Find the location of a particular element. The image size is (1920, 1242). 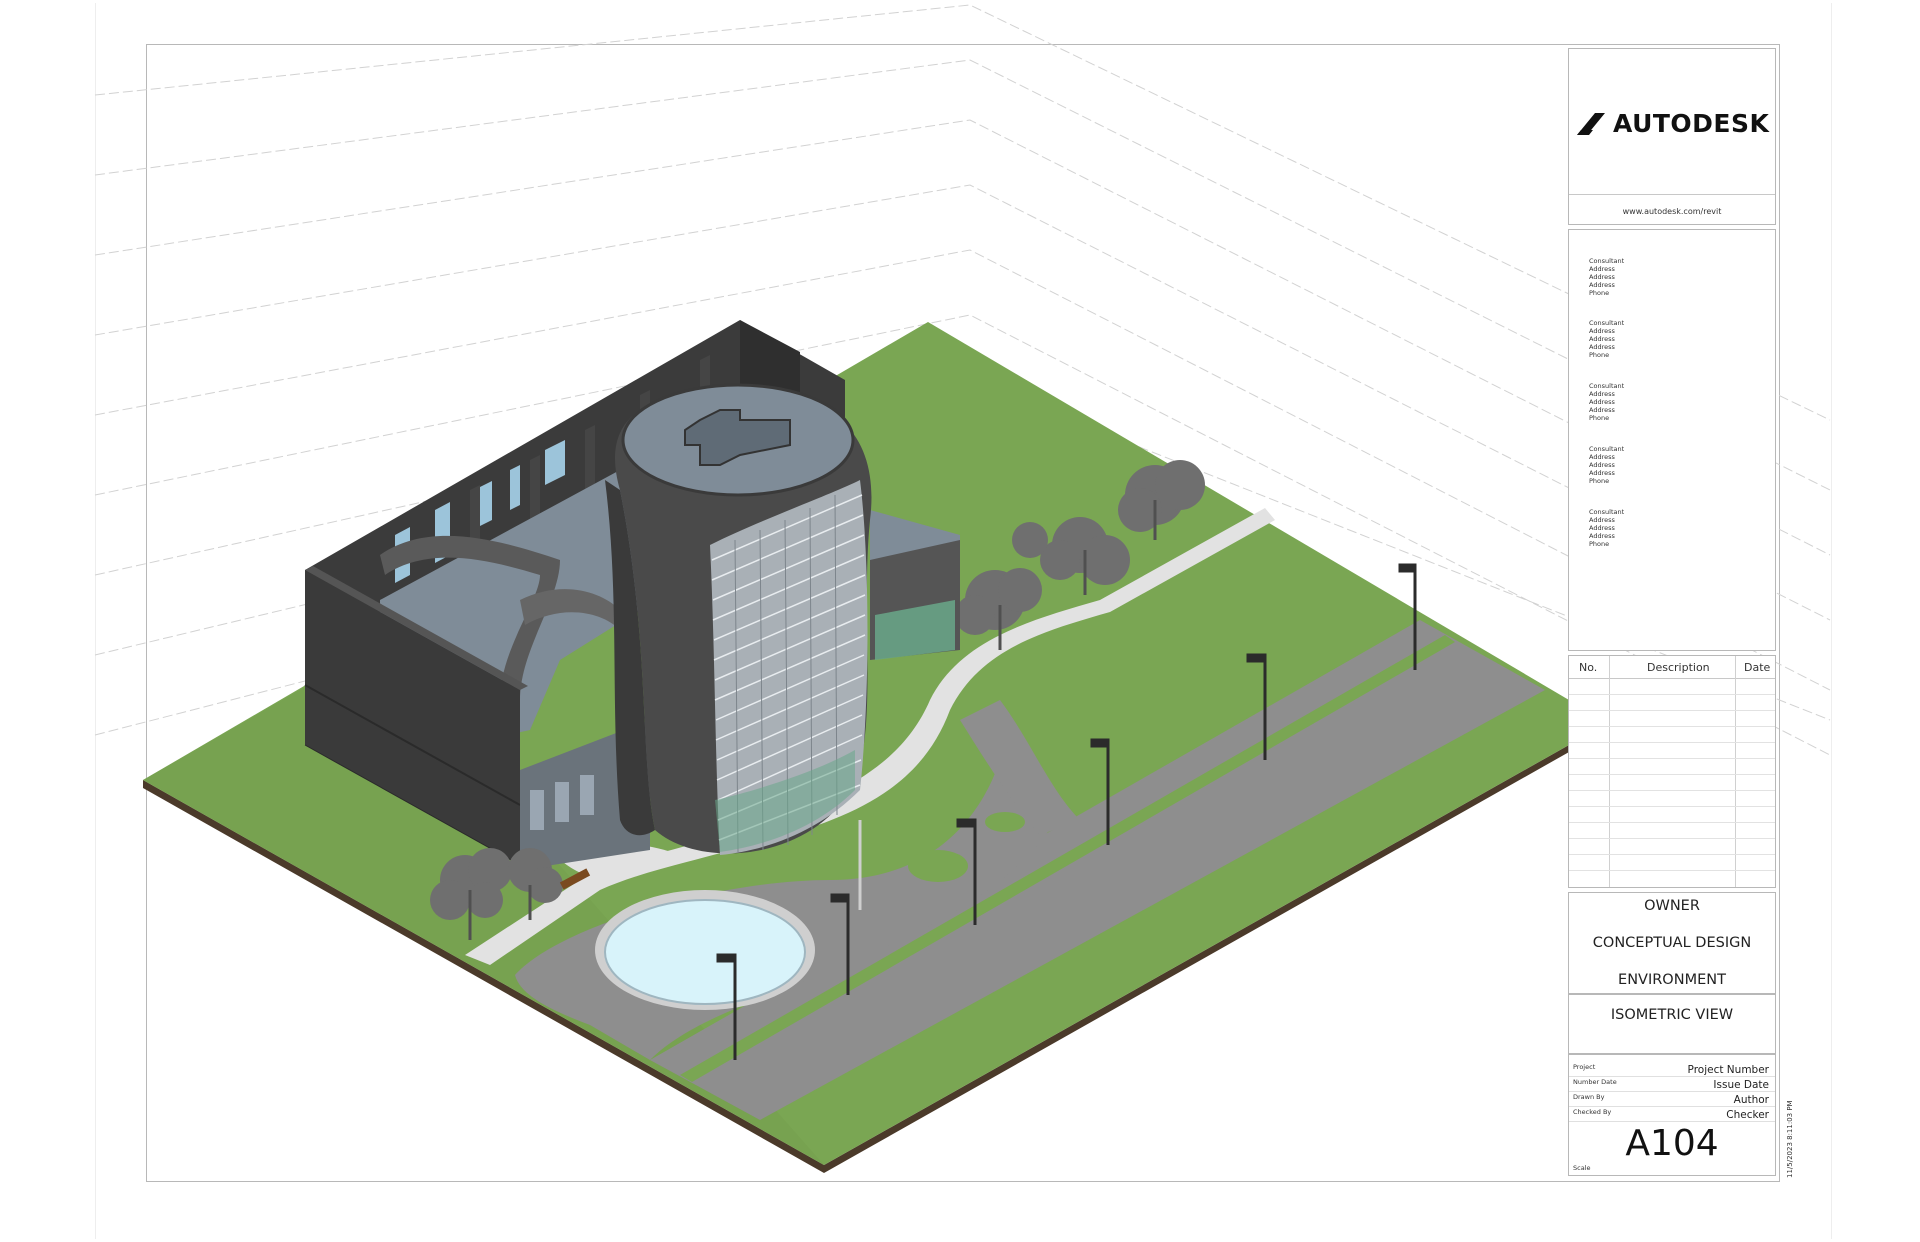

brand-url: www.autodesk.com/revit is located at coordinates (1672, 211).